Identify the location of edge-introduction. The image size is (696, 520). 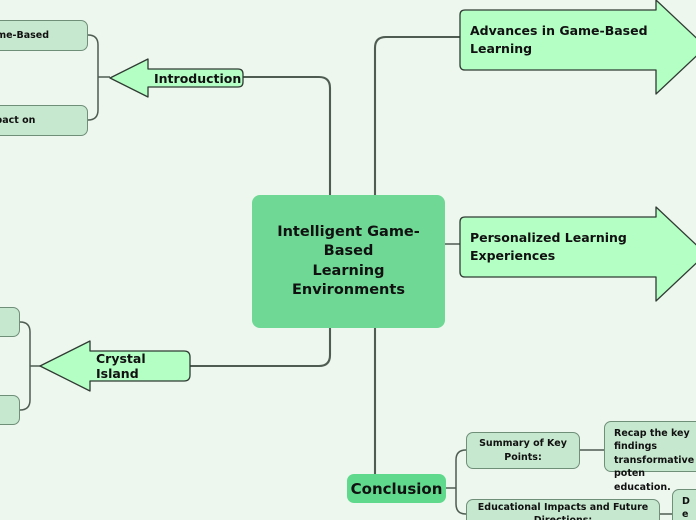
(287, 135).